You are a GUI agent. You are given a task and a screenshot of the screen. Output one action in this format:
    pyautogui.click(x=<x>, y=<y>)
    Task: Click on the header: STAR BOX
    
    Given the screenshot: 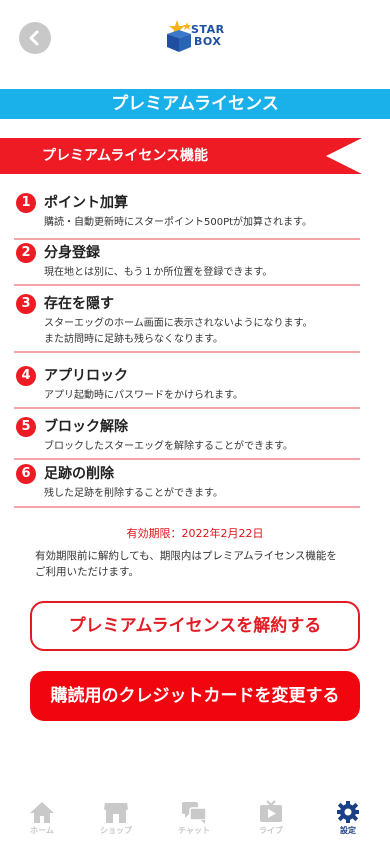 What is the action you would take?
    pyautogui.click(x=195, y=39)
    